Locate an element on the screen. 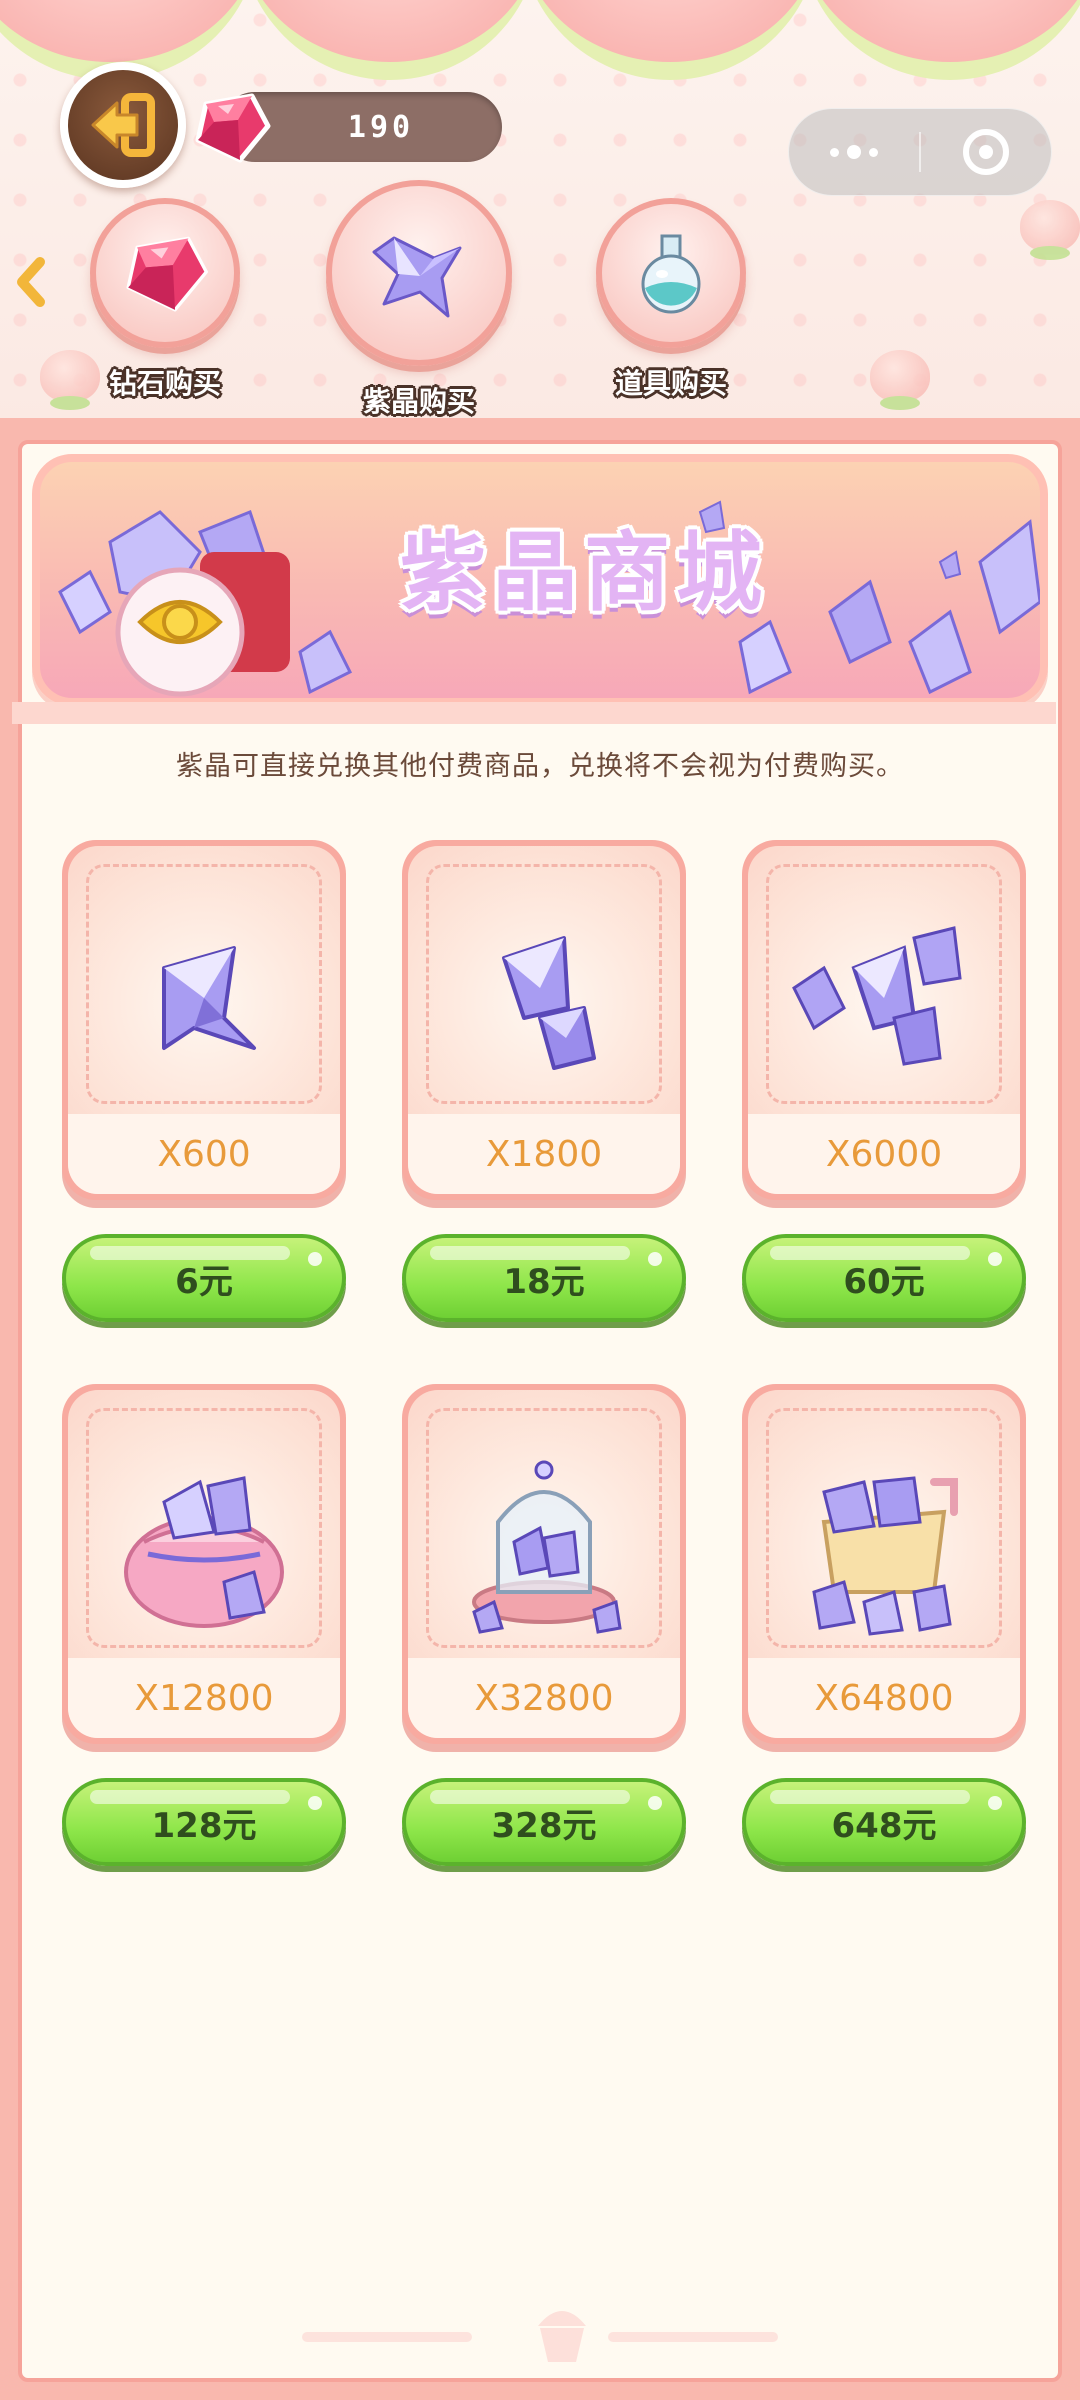 The width and height of the screenshot is (1080, 2400). buy-button: 128元 is located at coordinates (204, 1822).